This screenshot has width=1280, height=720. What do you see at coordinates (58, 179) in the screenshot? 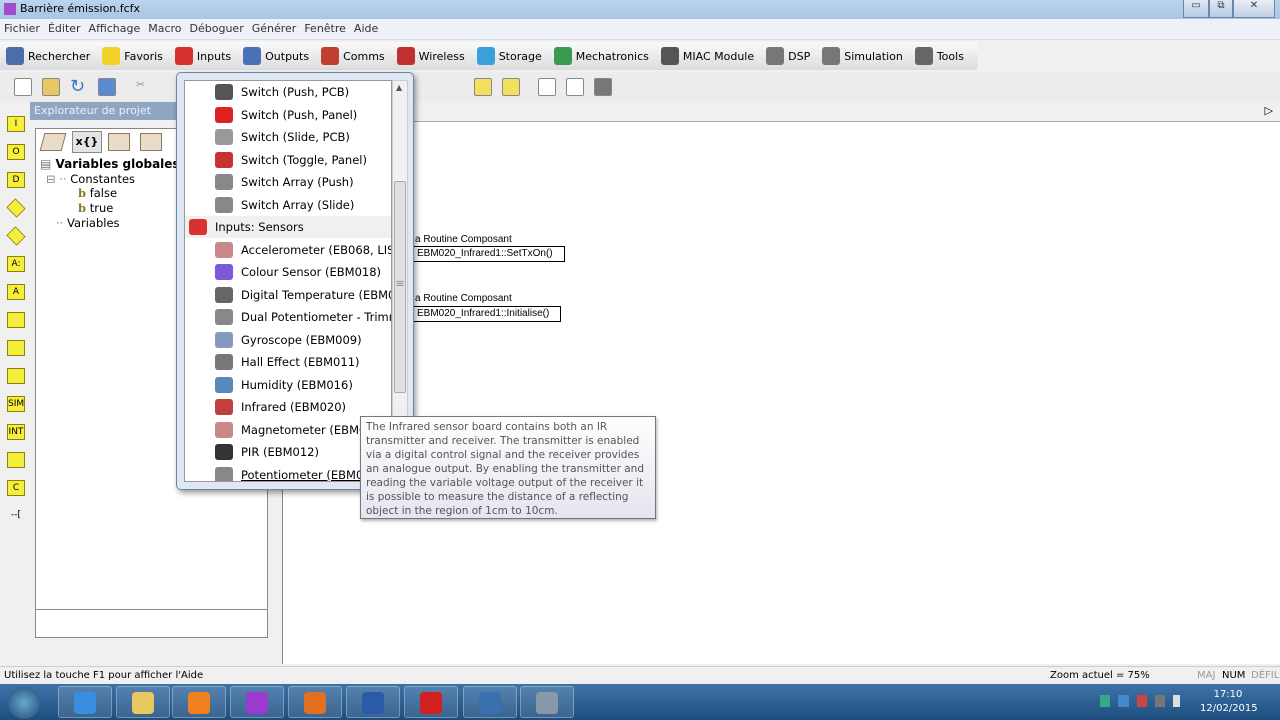
I see `collapse-icon: ⊟ ··` at bounding box center [58, 179].